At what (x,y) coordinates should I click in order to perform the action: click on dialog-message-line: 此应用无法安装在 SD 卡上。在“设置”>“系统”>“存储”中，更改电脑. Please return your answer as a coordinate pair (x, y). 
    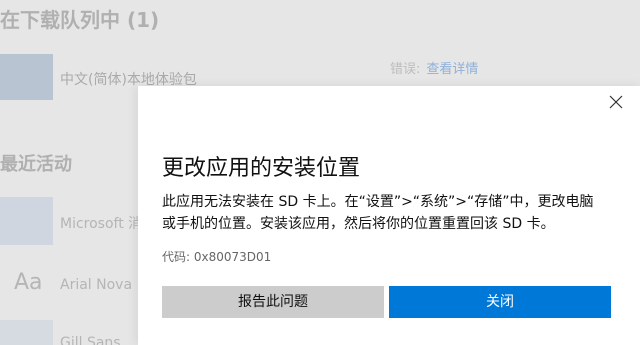
    Looking at the image, I should click on (378, 202).